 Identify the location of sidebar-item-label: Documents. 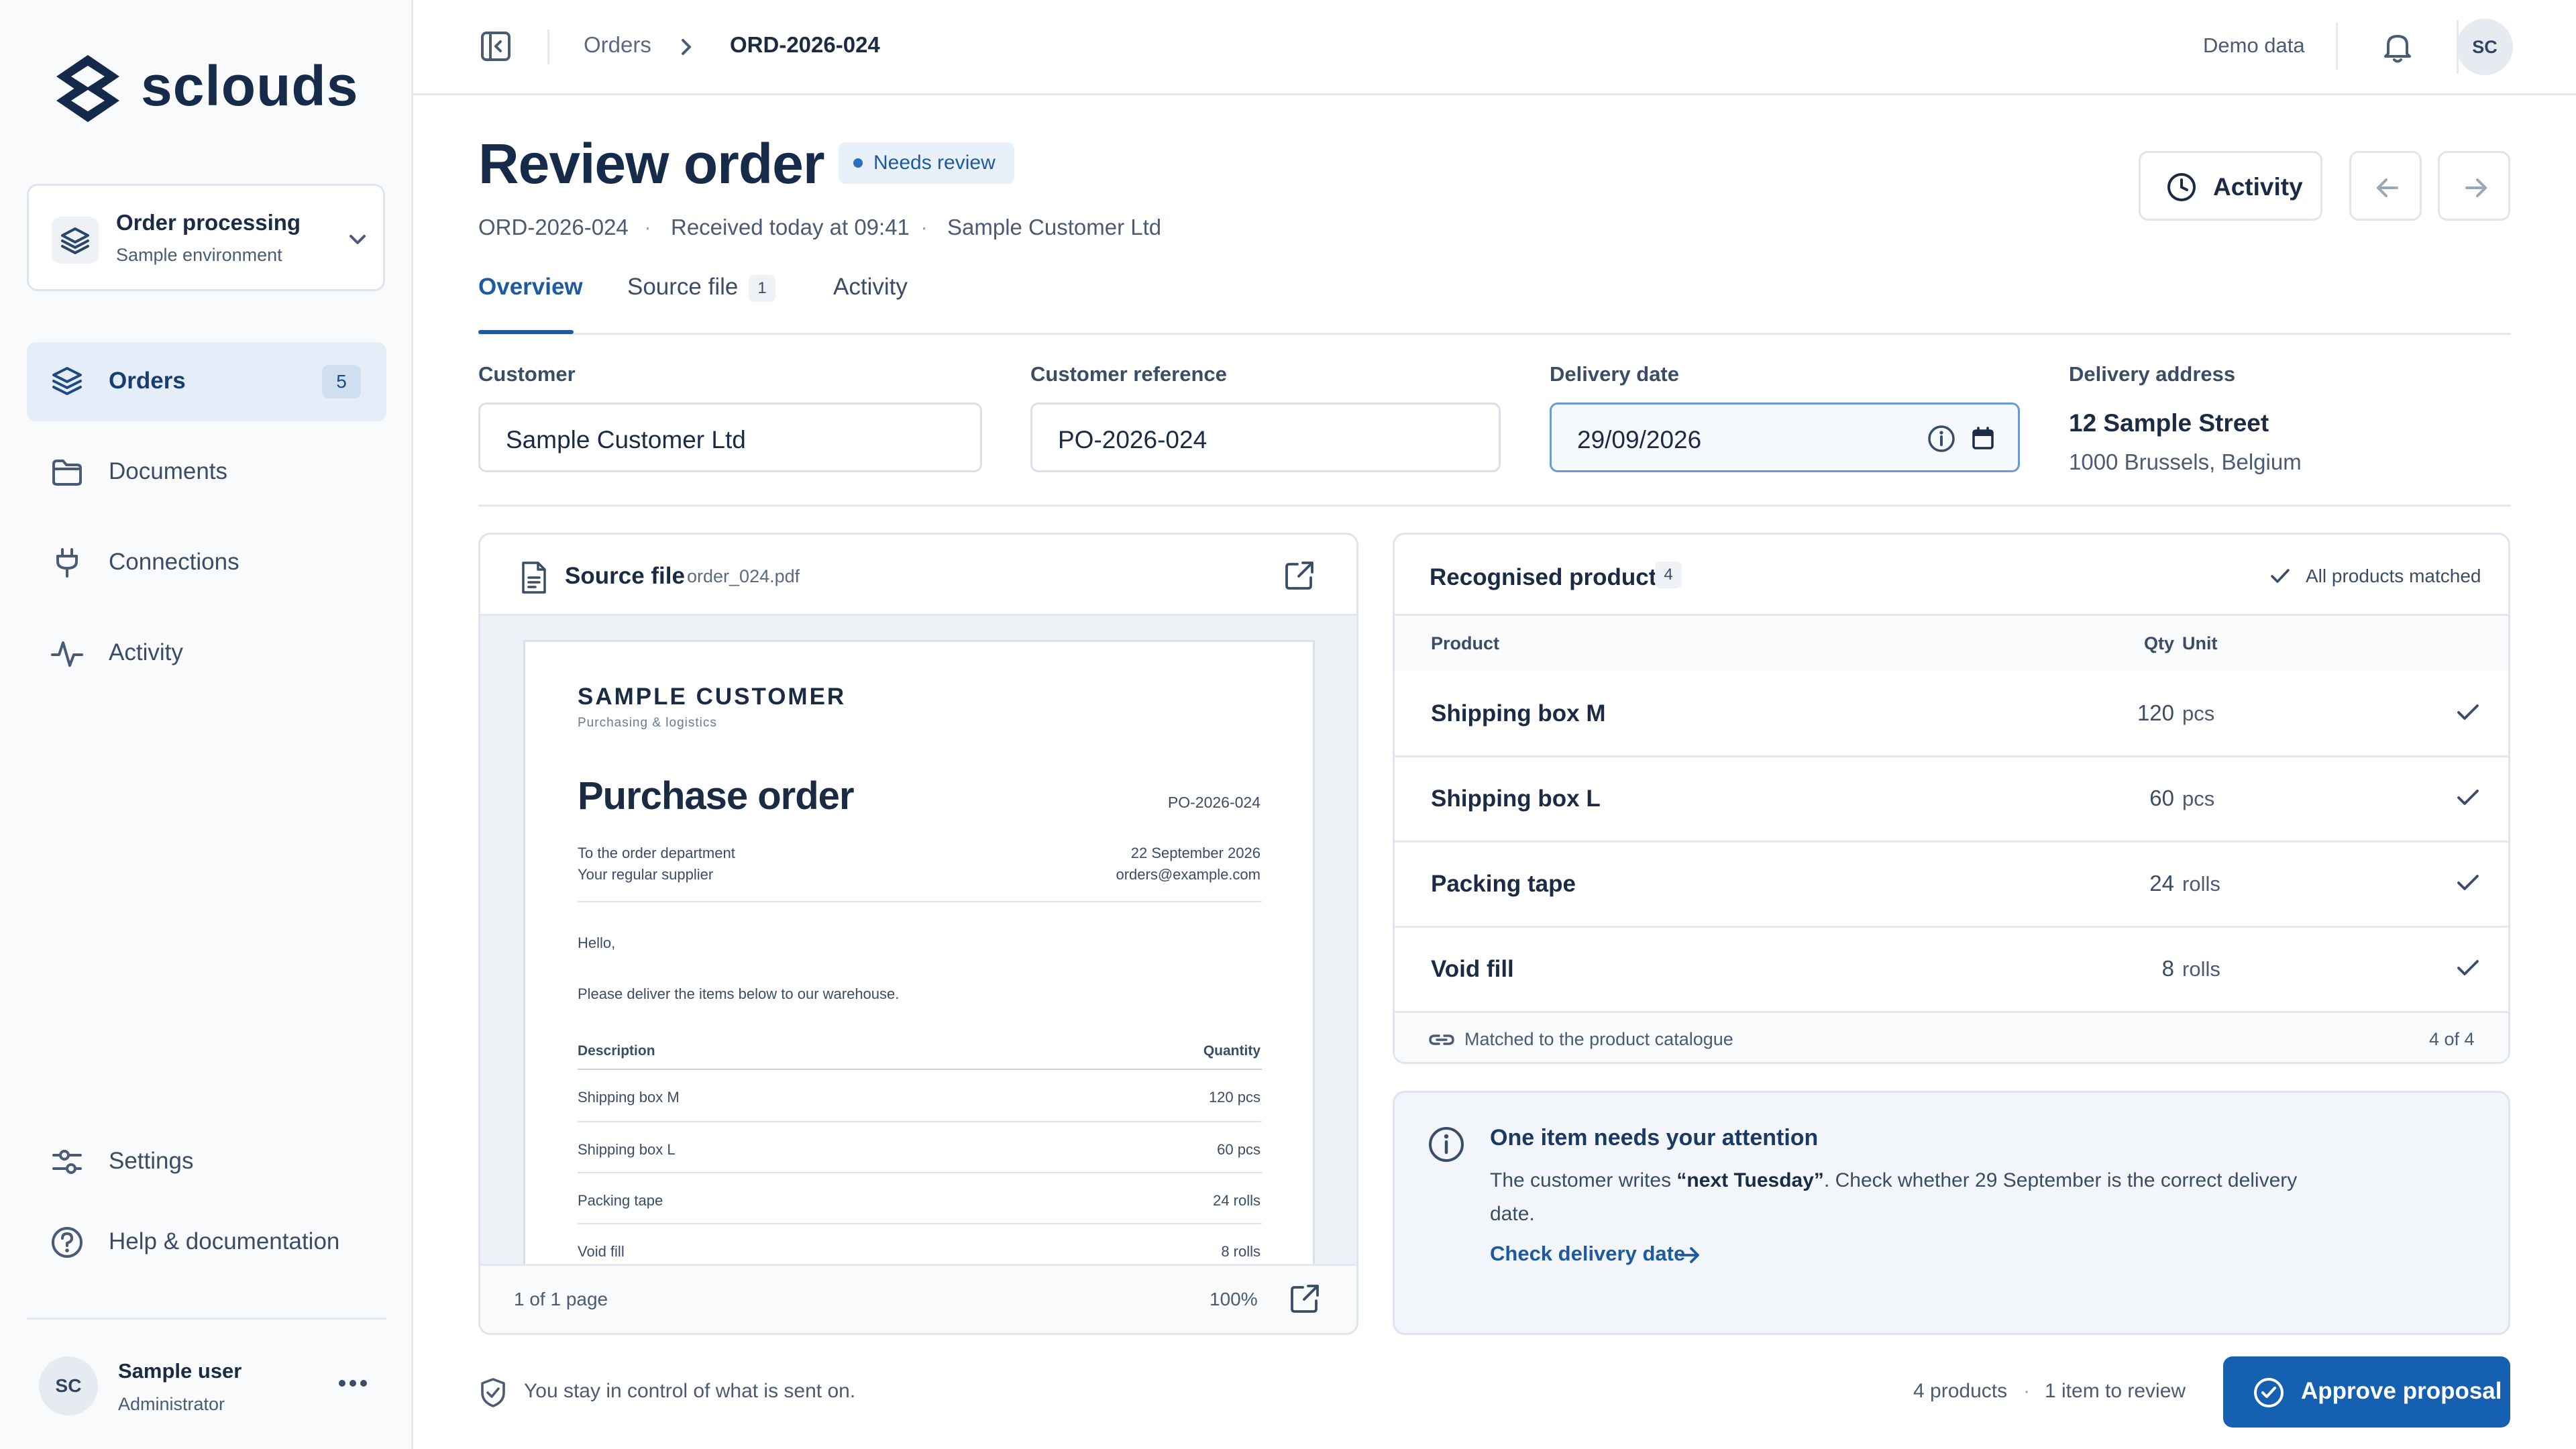
(168, 471).